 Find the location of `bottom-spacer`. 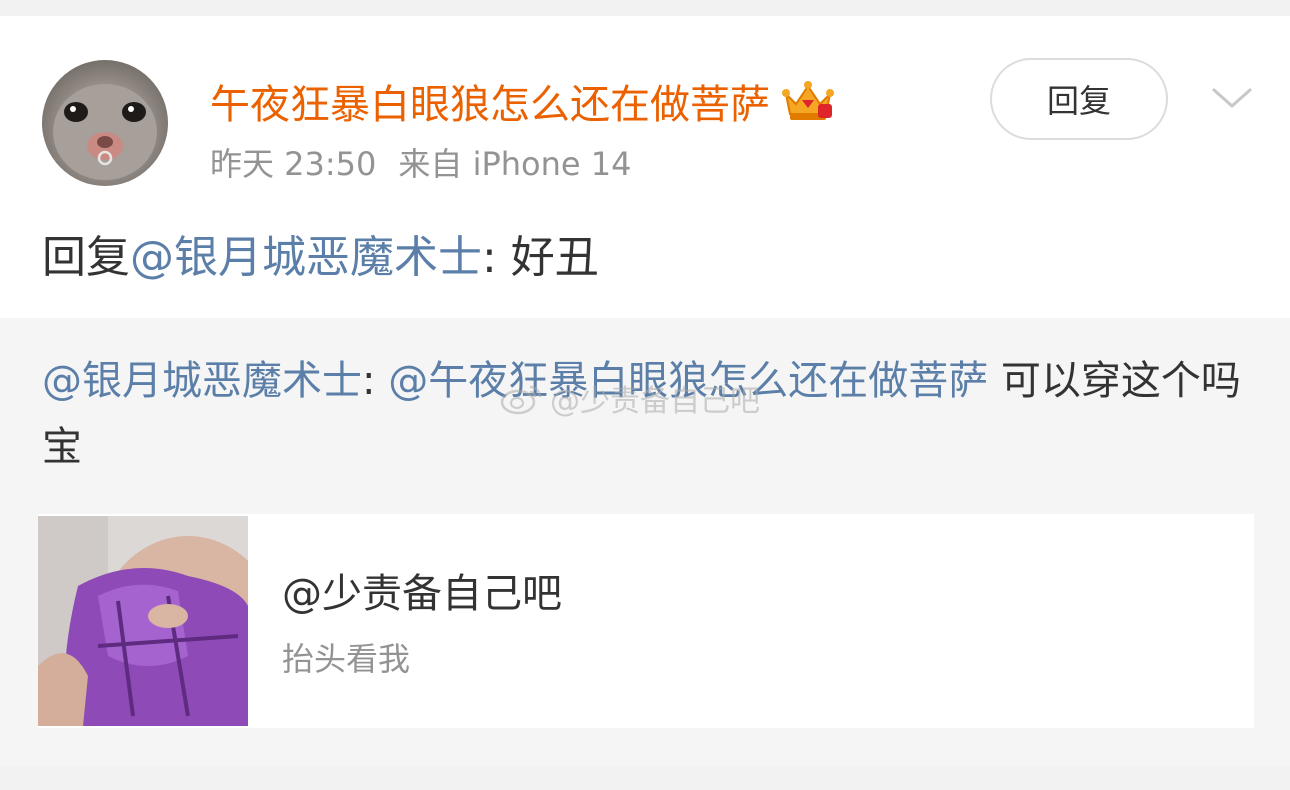

bottom-spacer is located at coordinates (645, 778).